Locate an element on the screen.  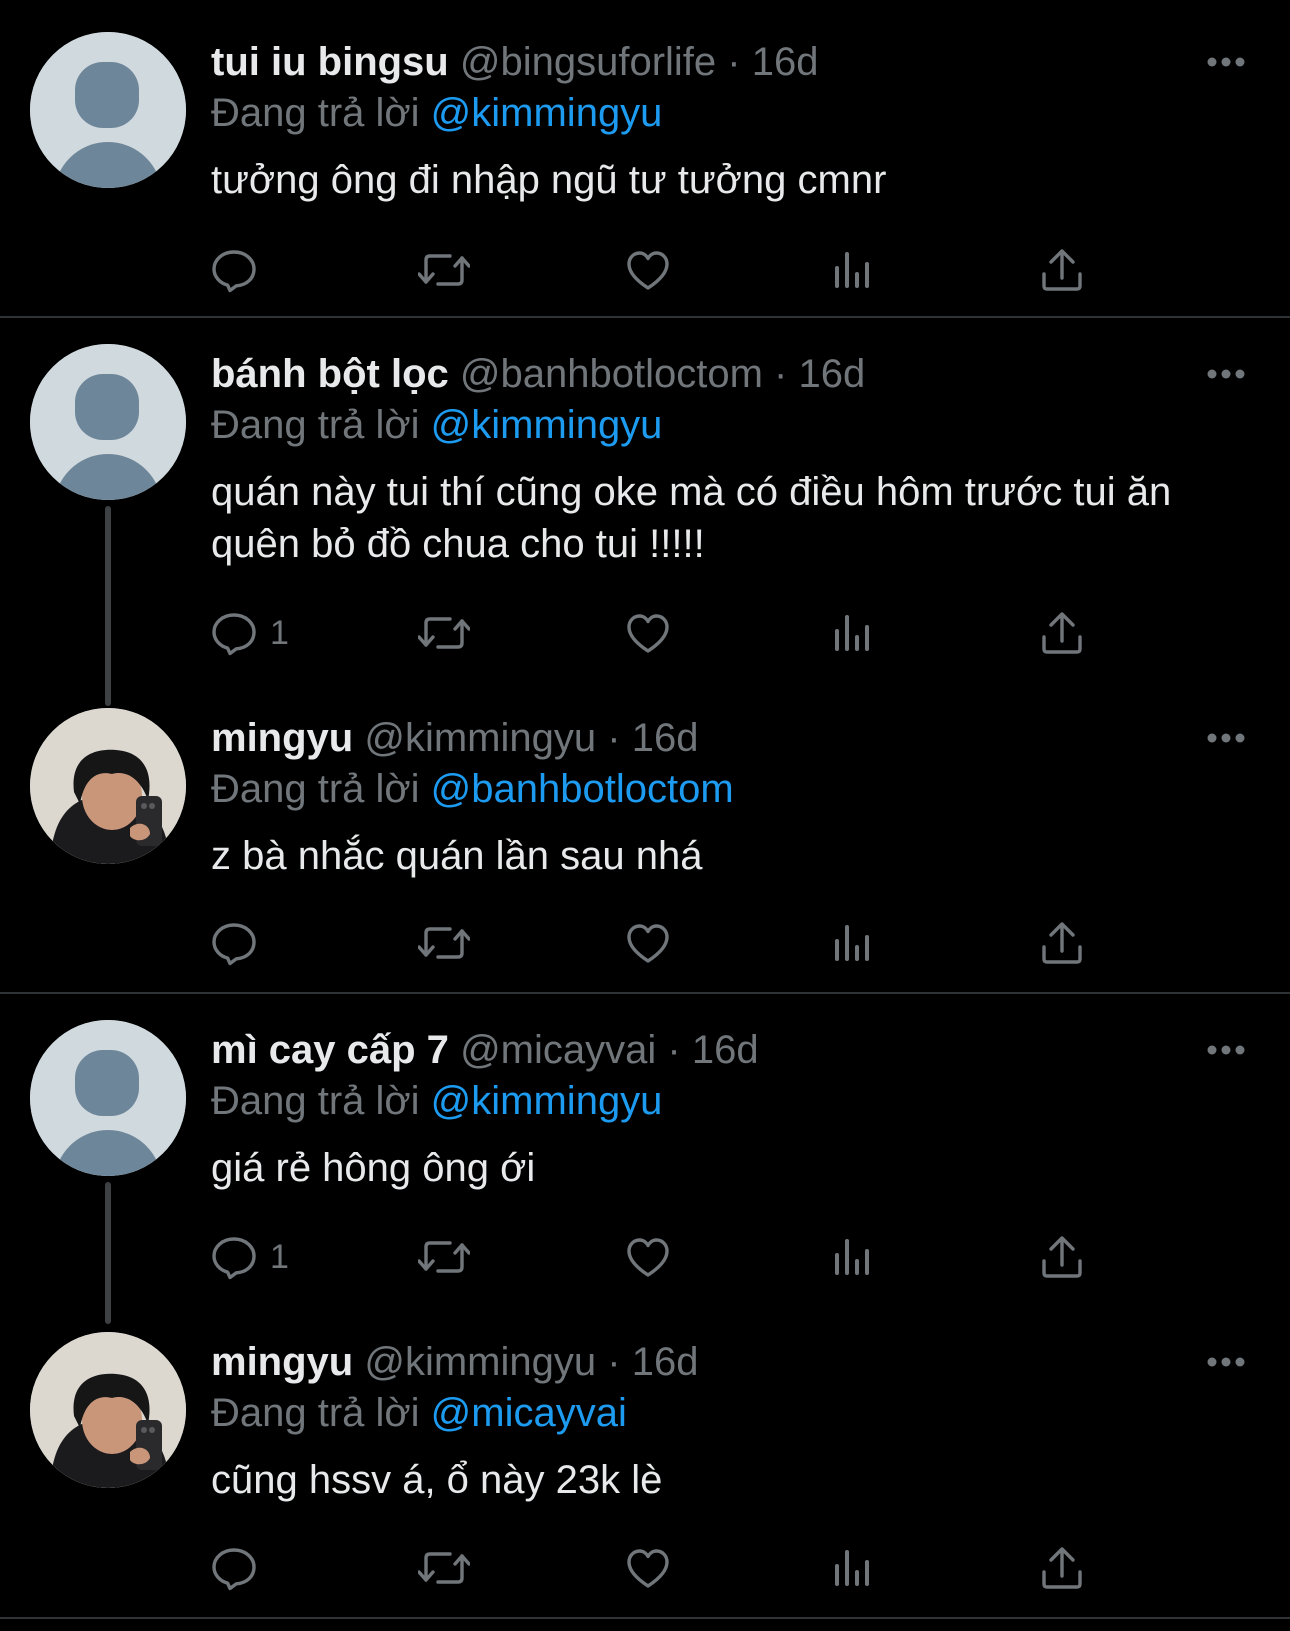
reply-count: 1 is located at coordinates (279, 1256).